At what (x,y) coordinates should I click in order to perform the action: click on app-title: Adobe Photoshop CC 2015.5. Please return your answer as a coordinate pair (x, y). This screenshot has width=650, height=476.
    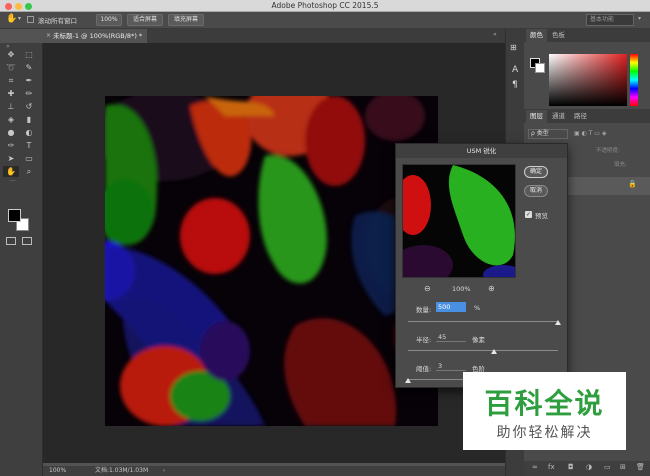
    Looking at the image, I should click on (325, 5).